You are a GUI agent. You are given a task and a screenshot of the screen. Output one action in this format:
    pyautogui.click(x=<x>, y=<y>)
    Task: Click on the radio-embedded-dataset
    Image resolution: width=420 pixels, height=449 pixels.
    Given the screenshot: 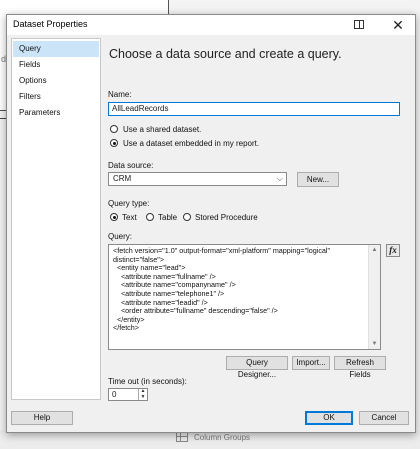 What is the action you would take?
    pyautogui.click(x=114, y=143)
    